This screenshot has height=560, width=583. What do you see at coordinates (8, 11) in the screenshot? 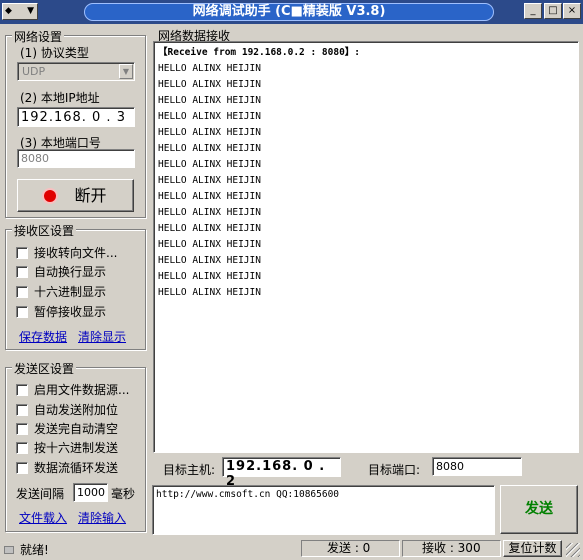
I see `app-icon: ◆` at bounding box center [8, 11].